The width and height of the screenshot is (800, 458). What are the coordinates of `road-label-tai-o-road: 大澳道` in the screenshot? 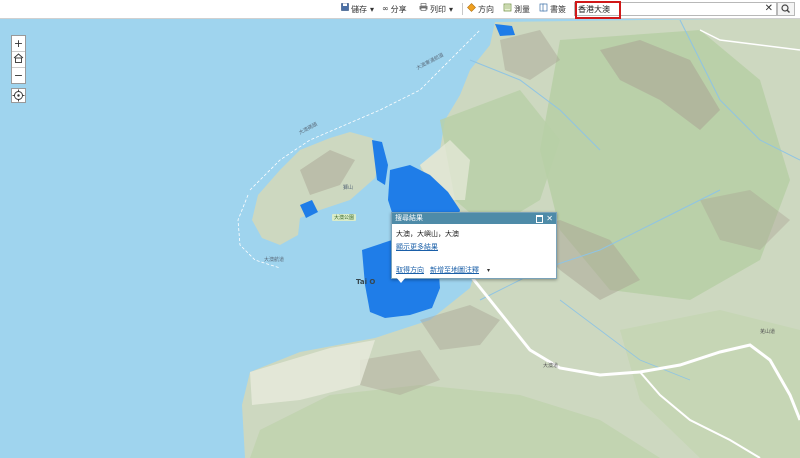 It's located at (551, 366).